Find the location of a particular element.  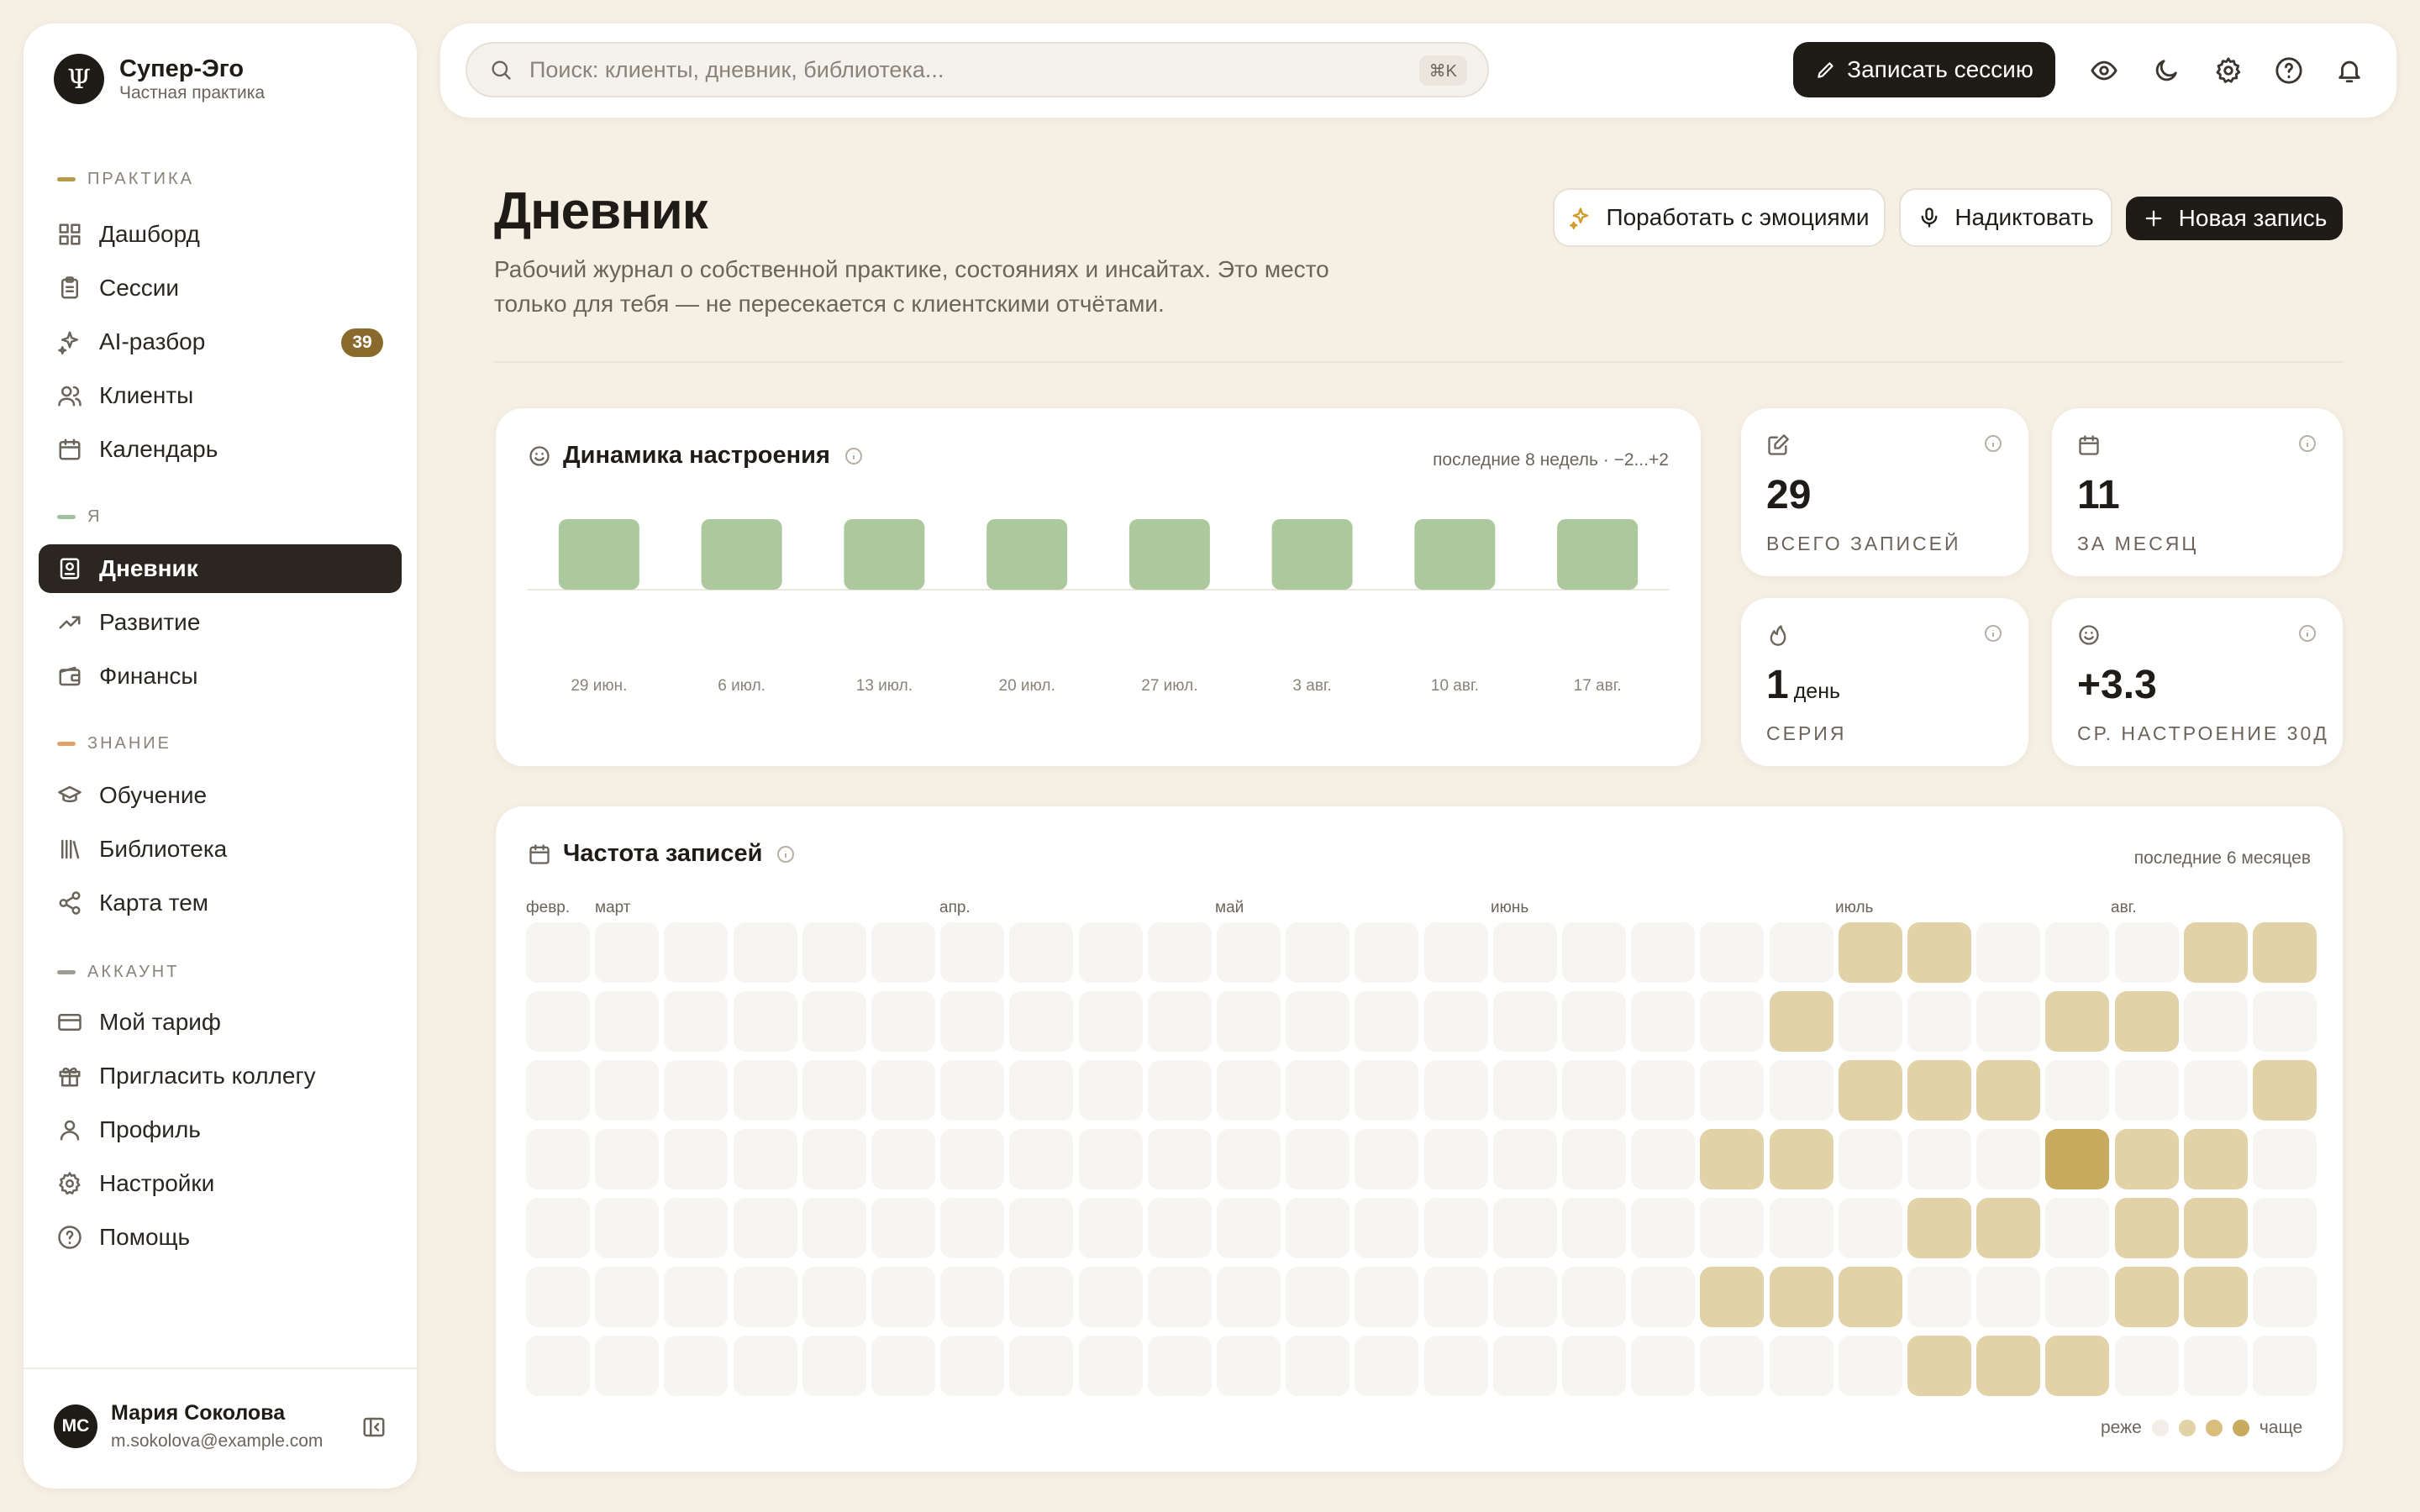

sidebar-item-profile: Профиль is located at coordinates (220, 1129).